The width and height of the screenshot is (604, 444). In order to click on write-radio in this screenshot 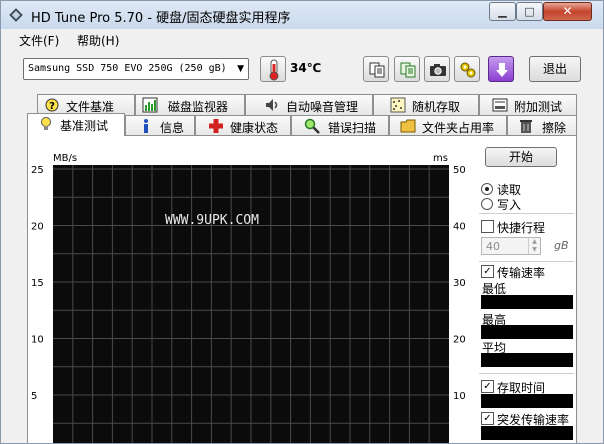, I will do `click(487, 204)`.